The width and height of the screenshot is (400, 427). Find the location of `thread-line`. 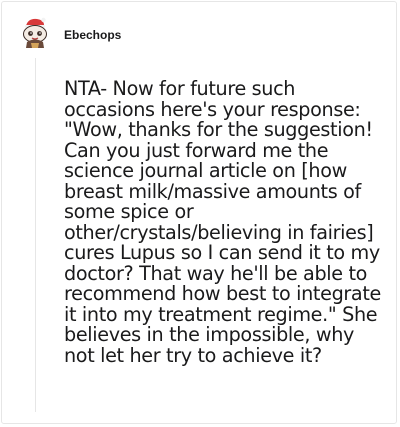

thread-line is located at coordinates (35, 235).